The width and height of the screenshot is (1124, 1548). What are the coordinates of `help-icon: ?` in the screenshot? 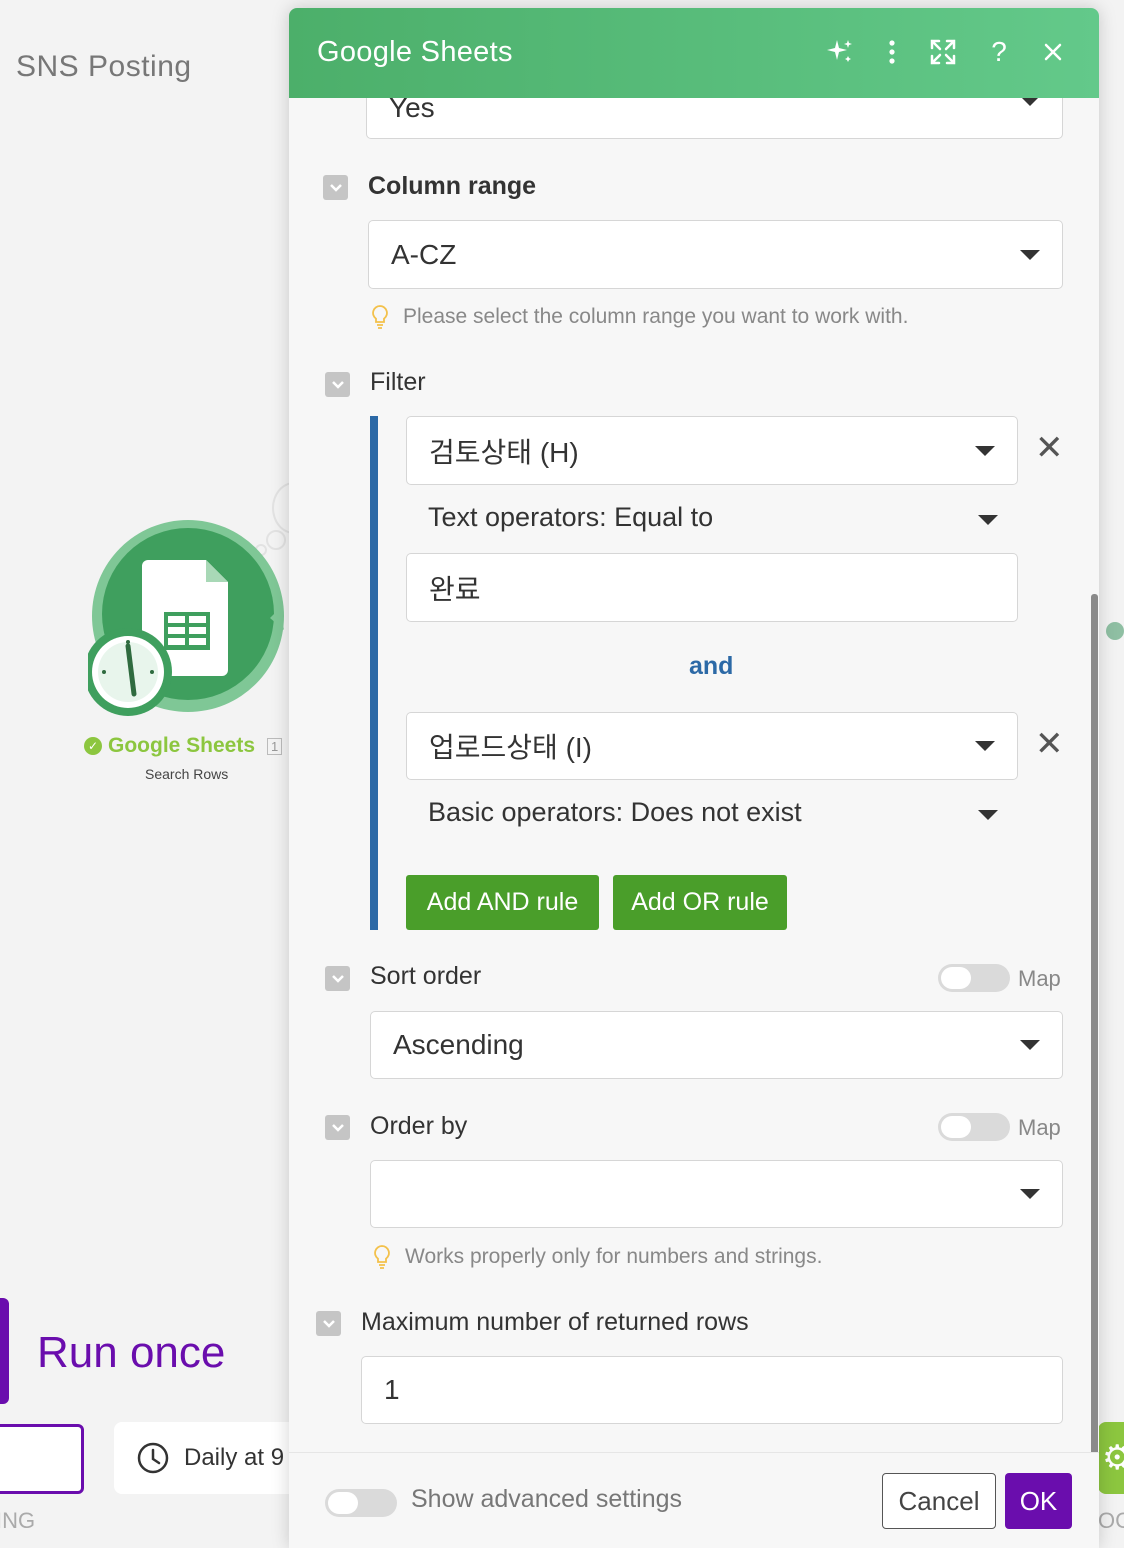 It's located at (999, 52).